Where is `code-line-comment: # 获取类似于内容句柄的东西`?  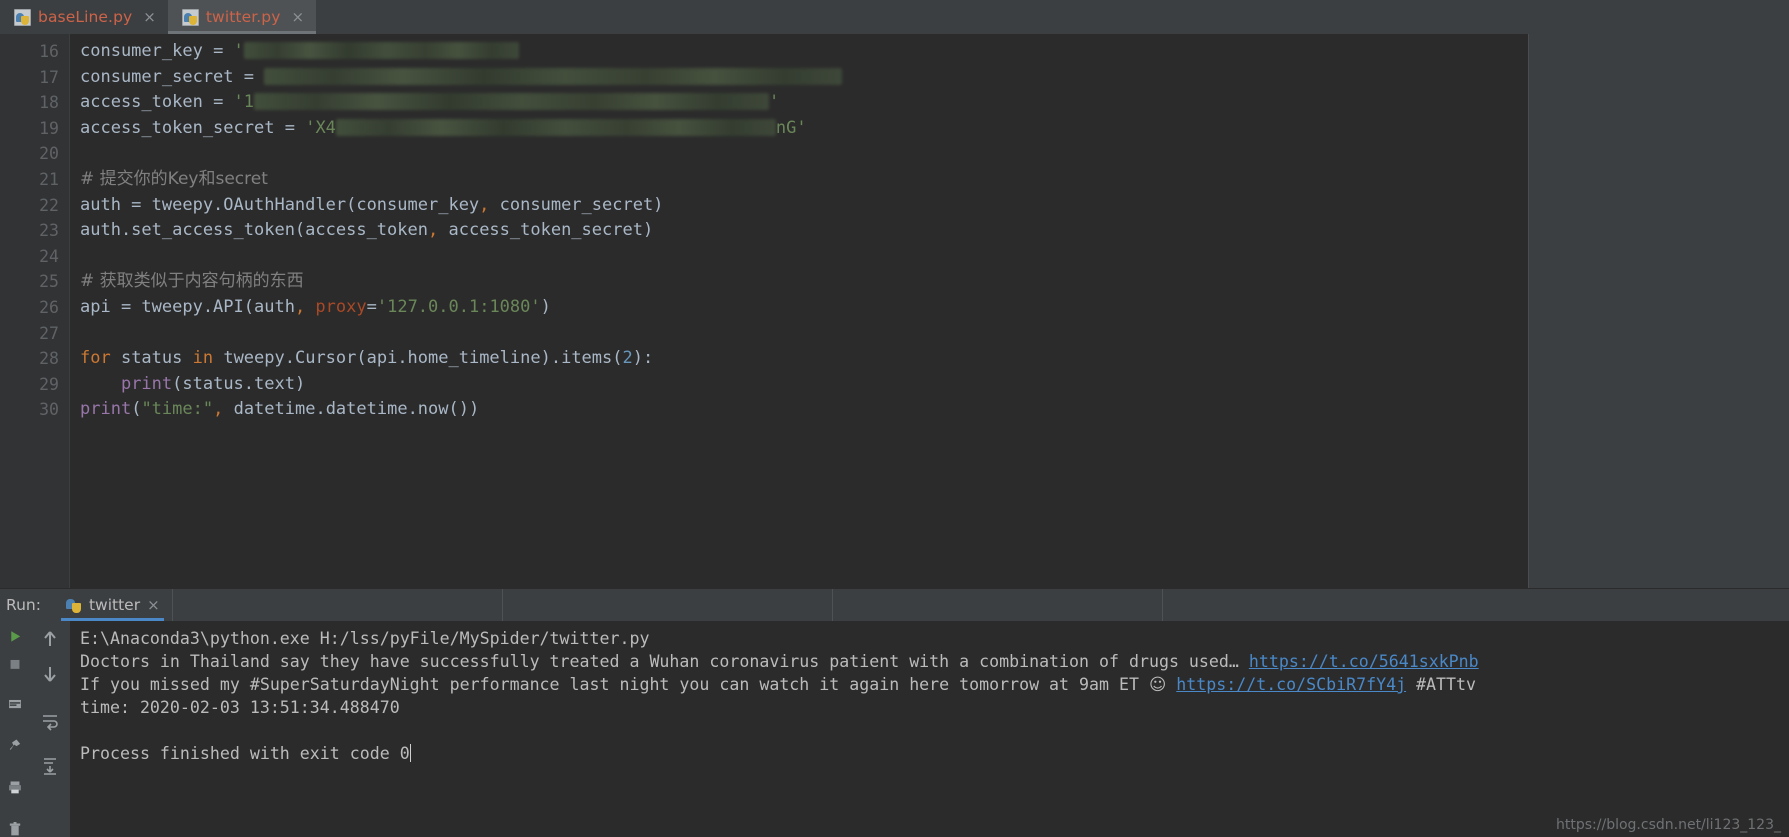 code-line-comment: # 获取类似于内容句柄的东西 is located at coordinates (192, 281).